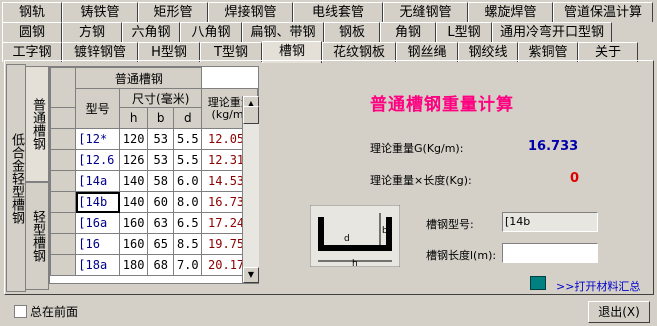 The height and width of the screenshot is (326, 657). Describe the element at coordinates (134, 265) in the screenshot. I see `cell-h: 180` at that location.